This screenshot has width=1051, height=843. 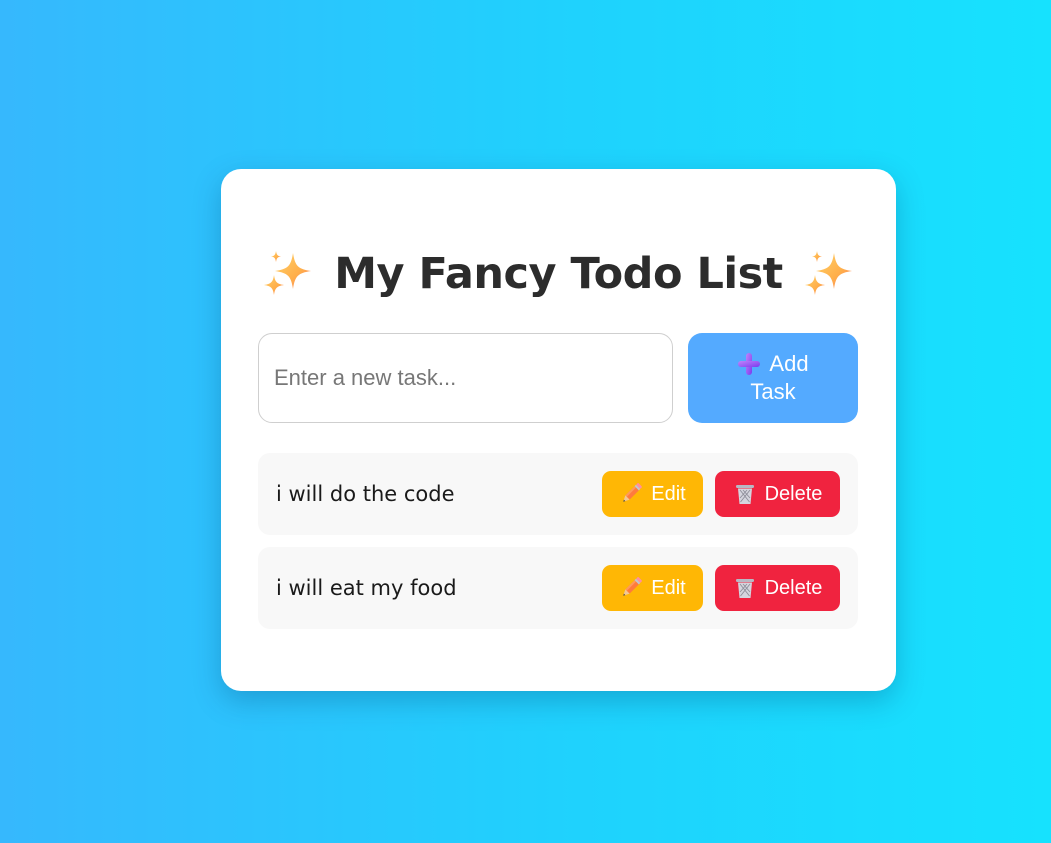 What do you see at coordinates (789, 363) in the screenshot?
I see `add-task-label-line1: Add` at bounding box center [789, 363].